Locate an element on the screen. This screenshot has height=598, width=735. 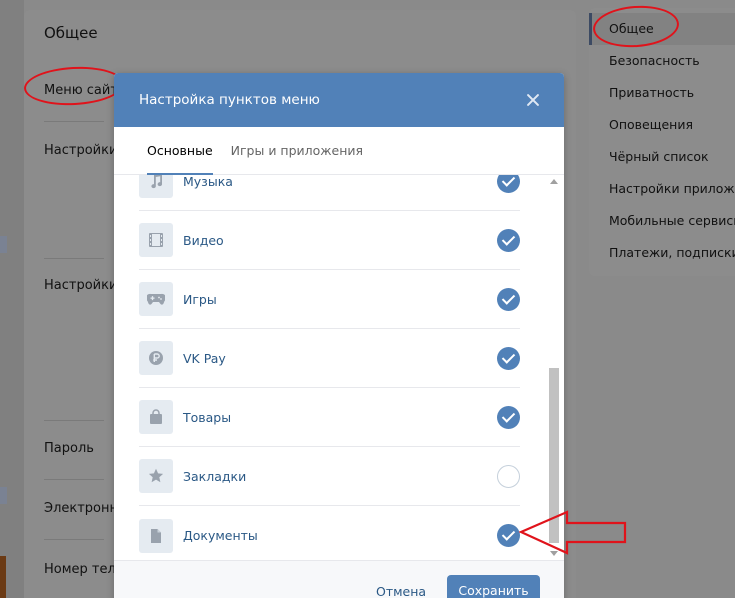
film-icon is located at coordinates (156, 240).